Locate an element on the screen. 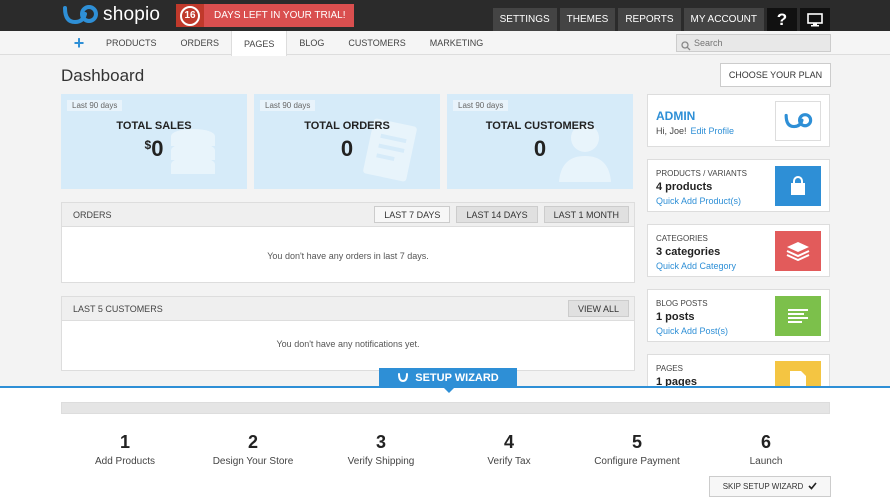 The height and width of the screenshot is (500, 890). filter-last-7-days: Last 7 Days is located at coordinates (412, 214).